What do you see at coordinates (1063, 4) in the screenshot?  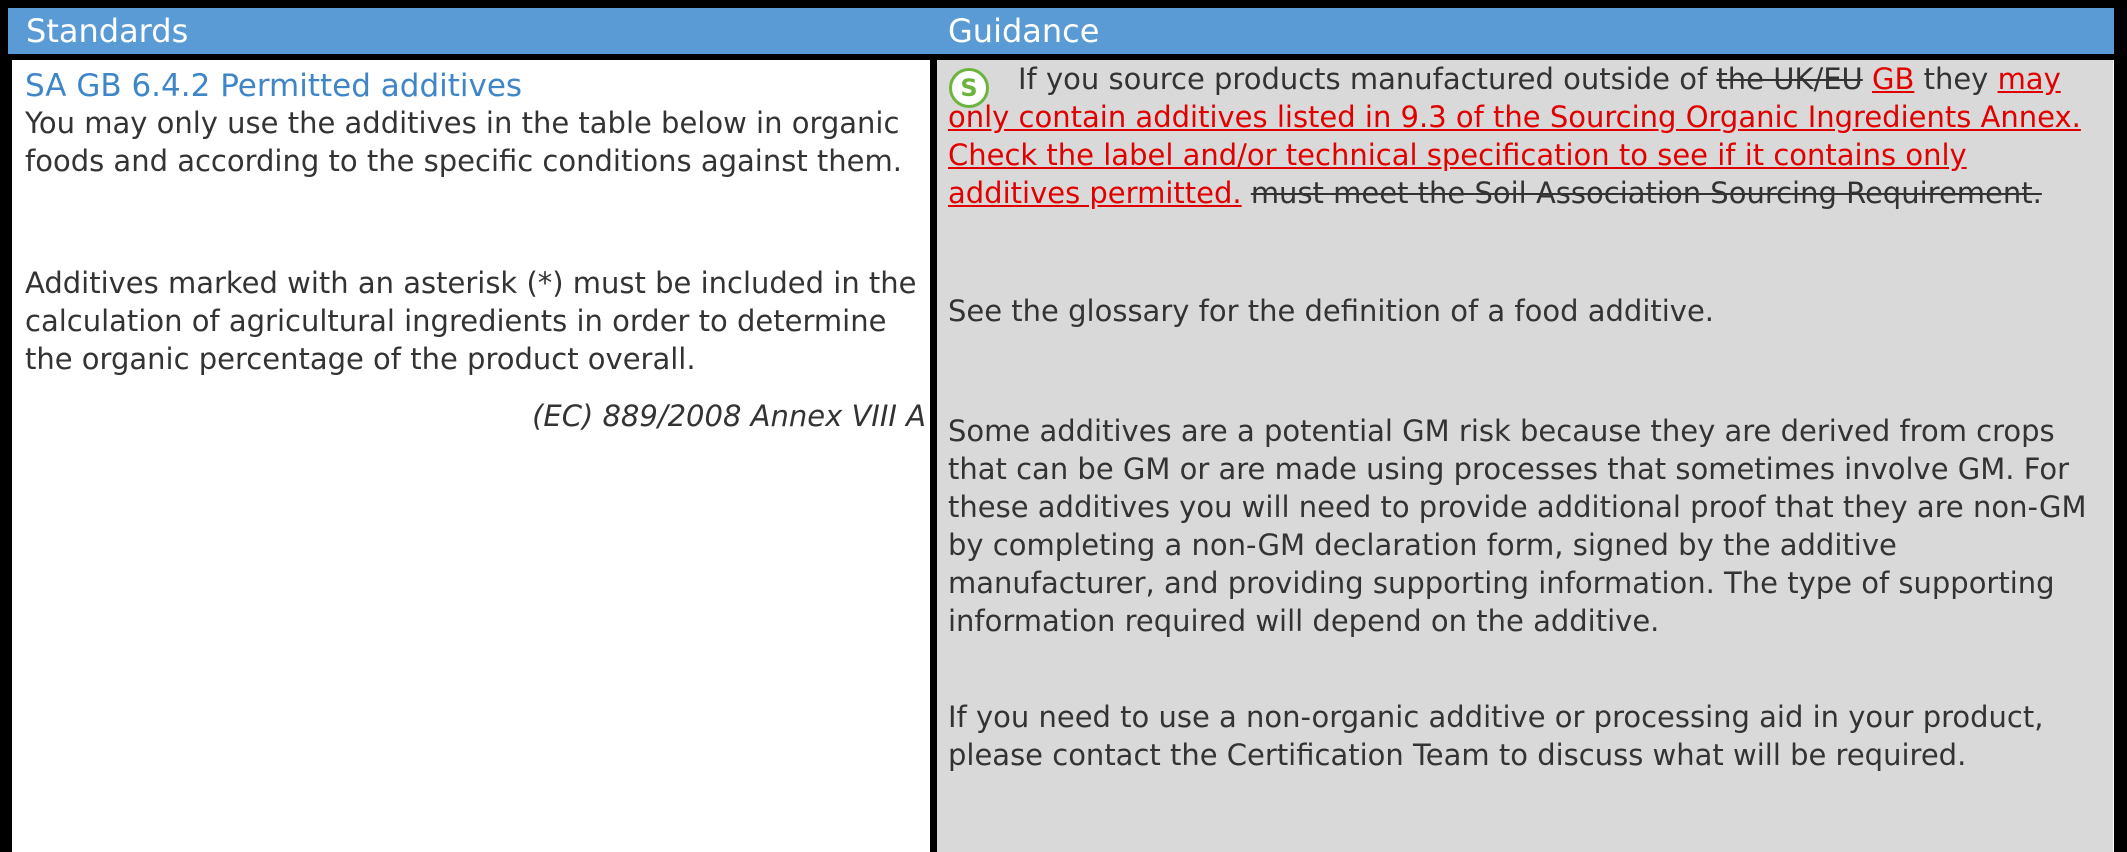 I see `table-border-top` at bounding box center [1063, 4].